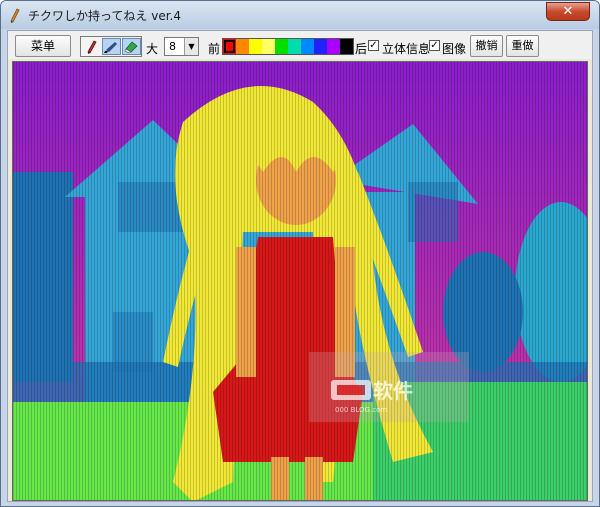 This screenshot has width=600, height=507. I want to click on stereo-info-label: 立体信息, so click(406, 49).